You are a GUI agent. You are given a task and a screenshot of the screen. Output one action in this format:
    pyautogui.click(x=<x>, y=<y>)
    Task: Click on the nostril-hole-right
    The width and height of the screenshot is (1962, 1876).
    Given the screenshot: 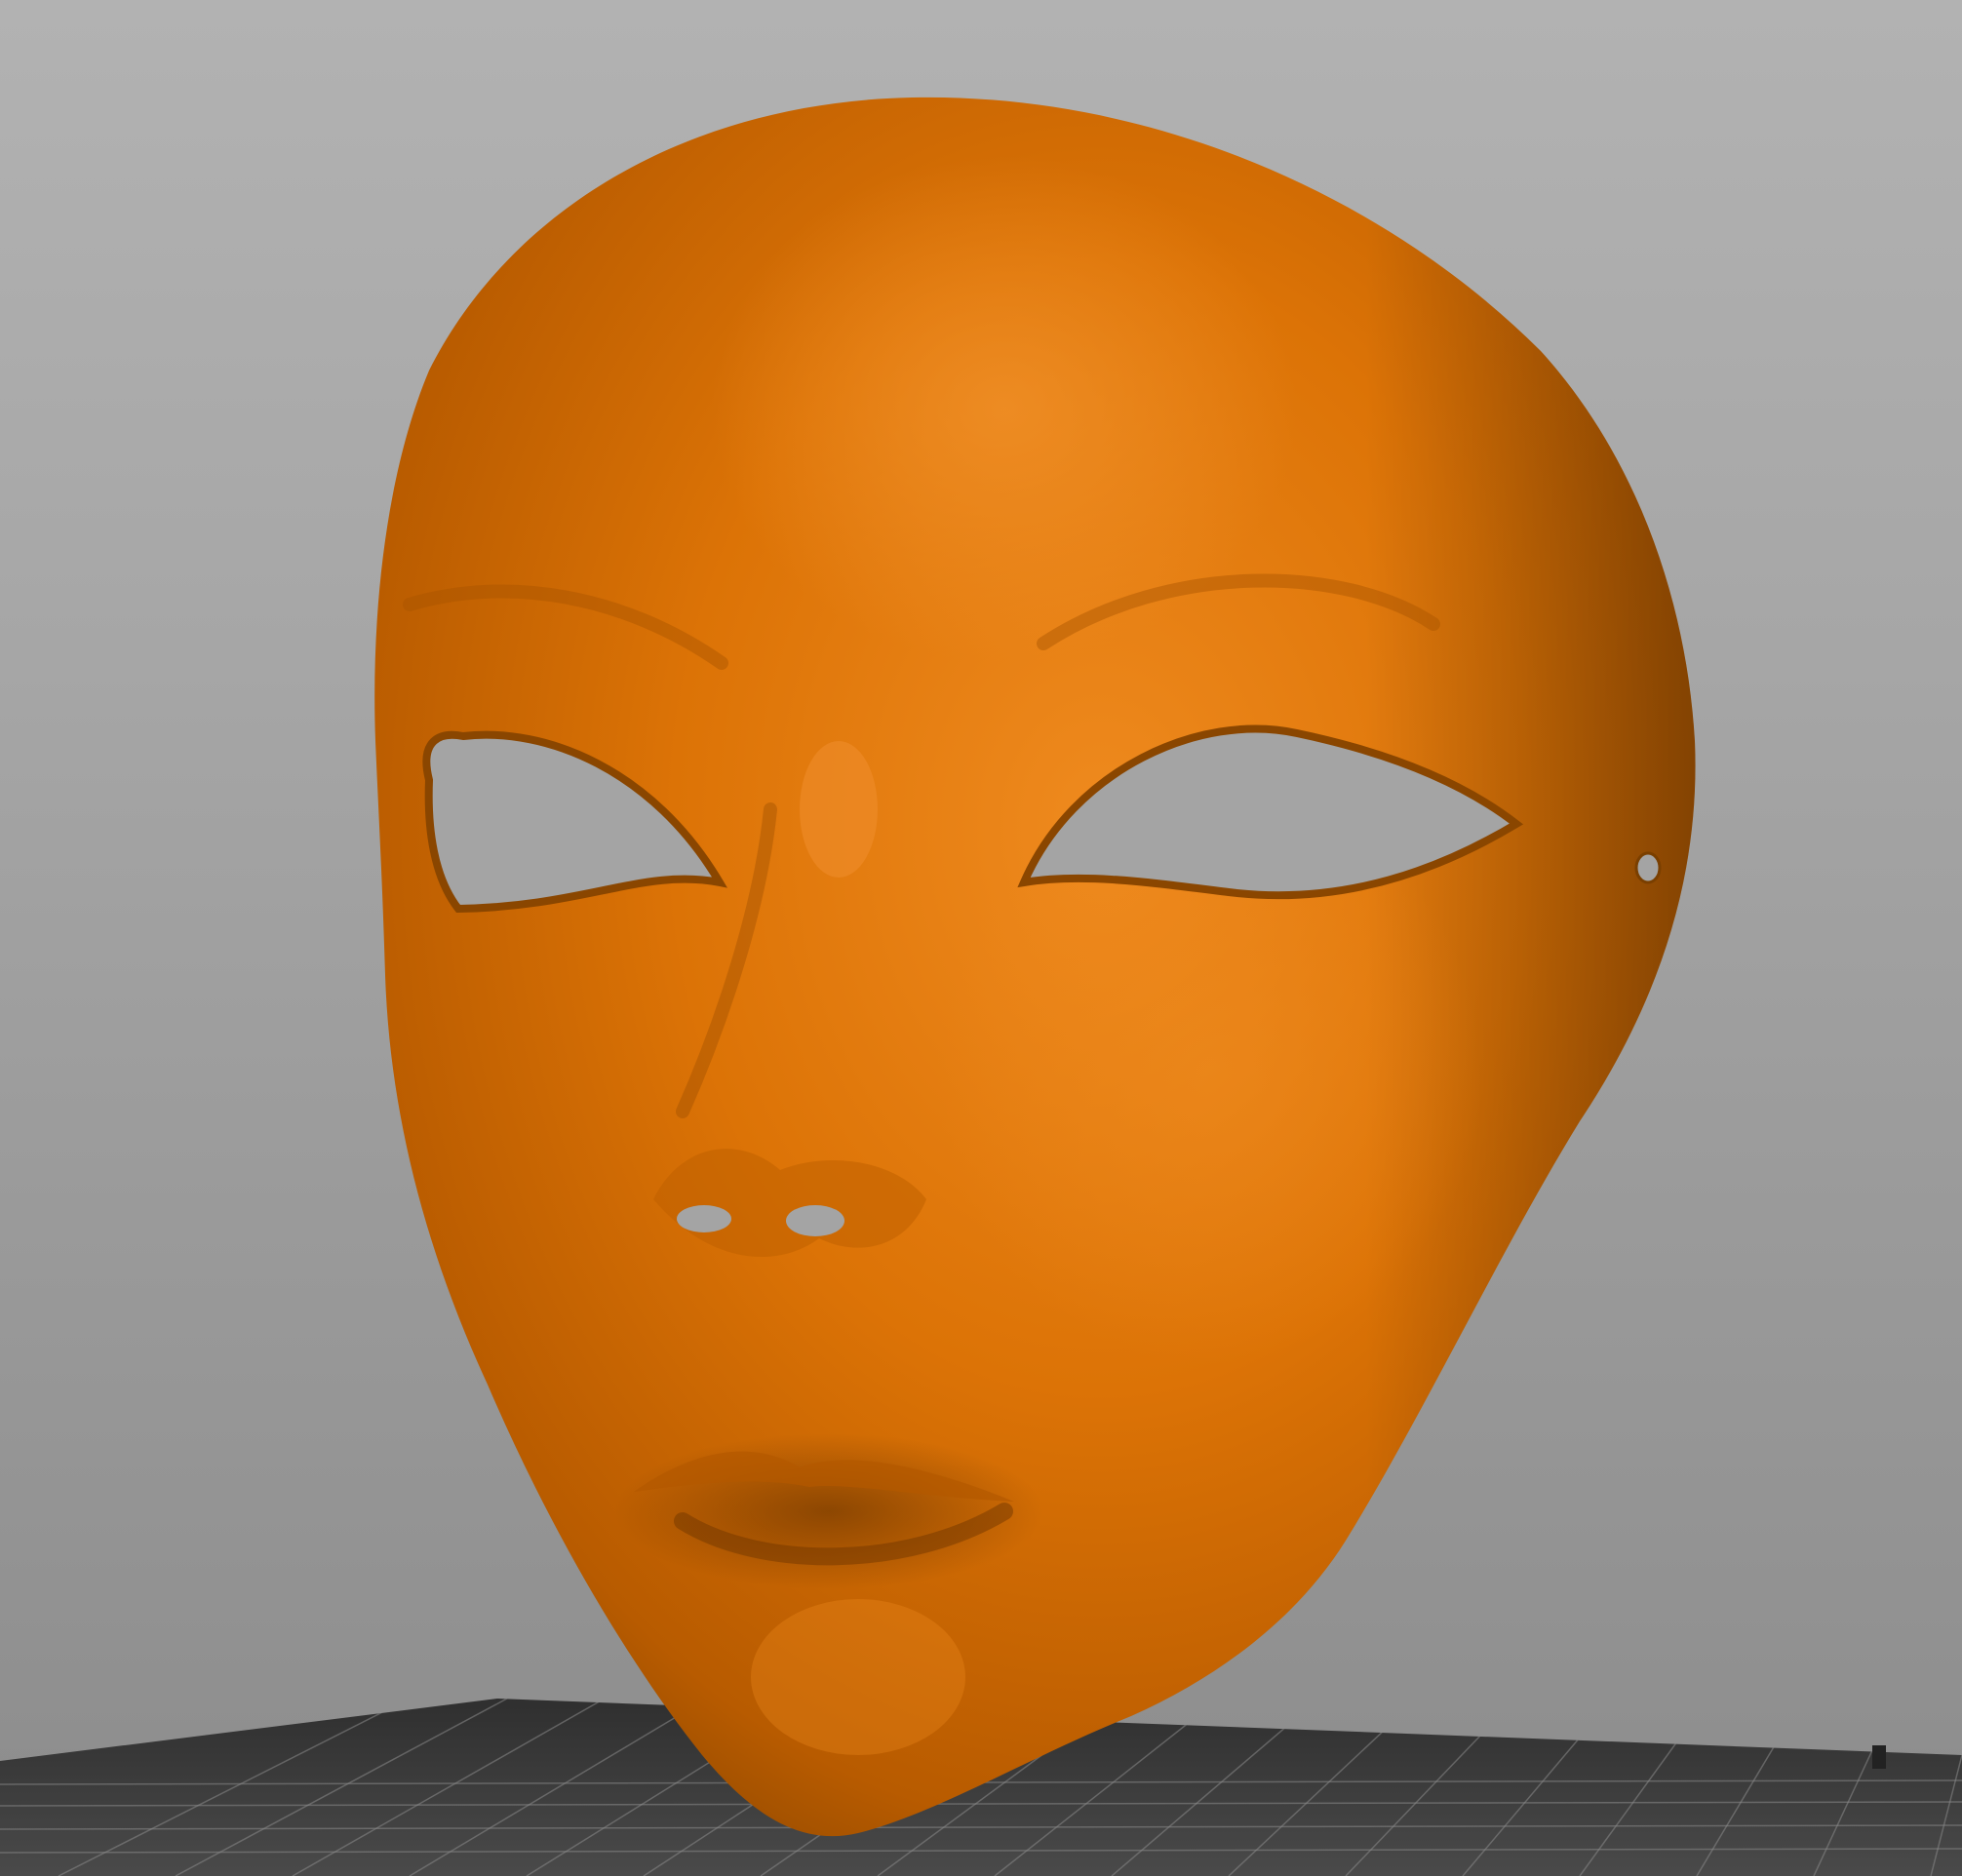 What is the action you would take?
    pyautogui.click(x=815, y=1220)
    